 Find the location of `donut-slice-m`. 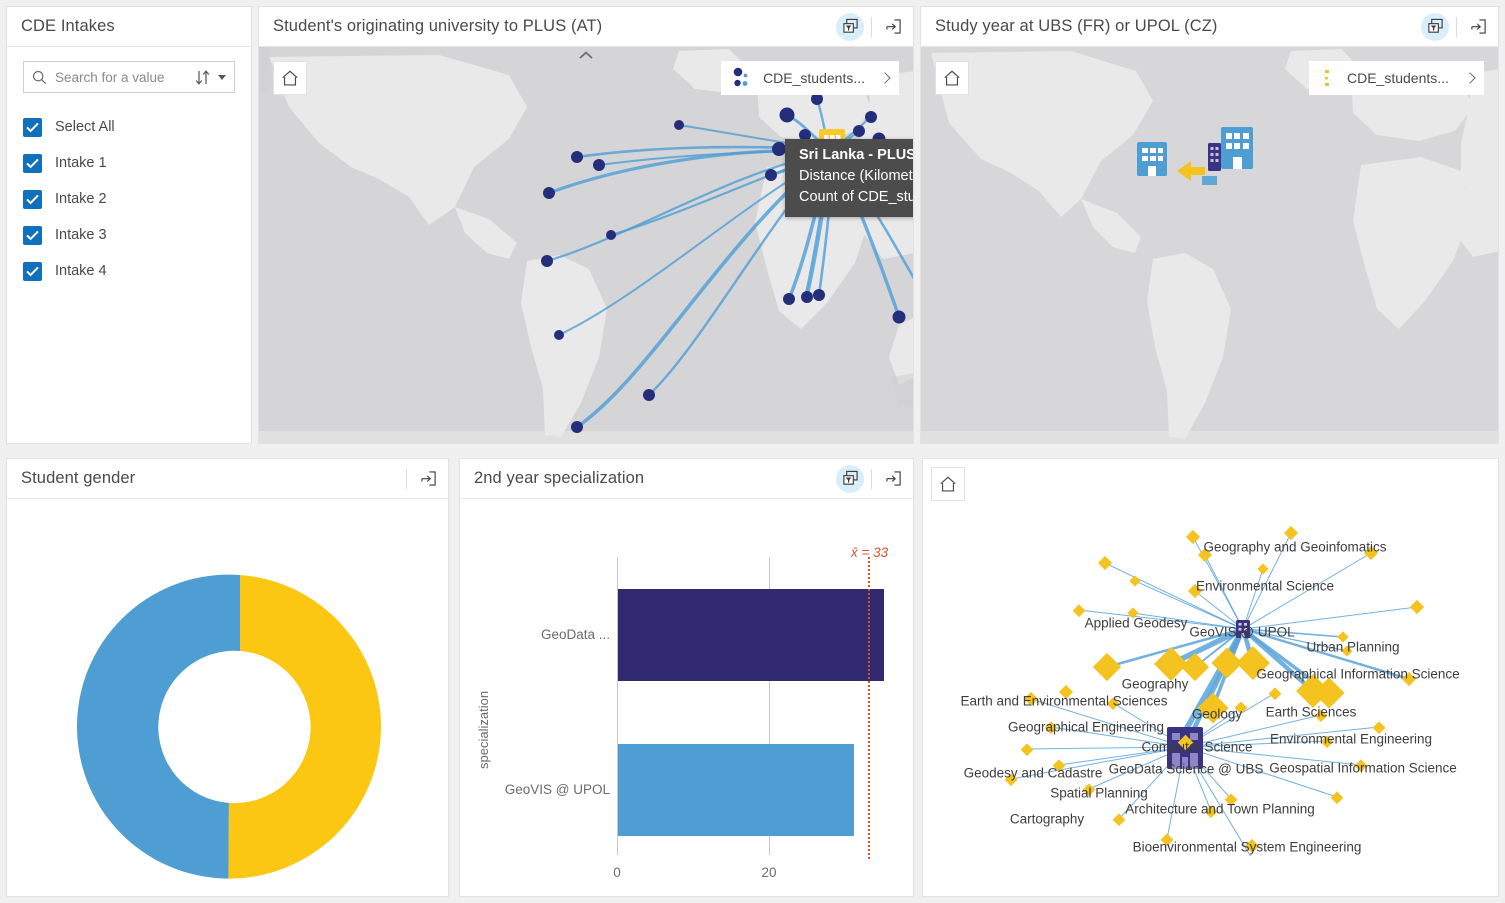

donut-slice-m is located at coordinates (158, 726).